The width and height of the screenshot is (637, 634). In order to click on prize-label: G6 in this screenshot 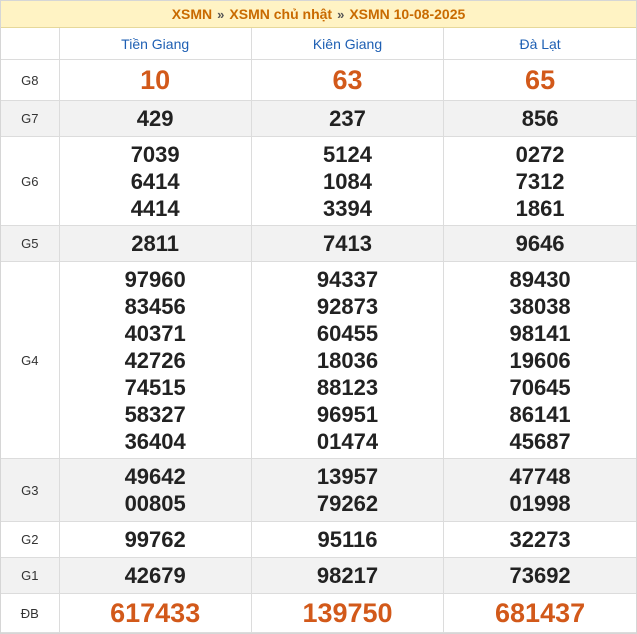, I will do `click(30, 181)`.